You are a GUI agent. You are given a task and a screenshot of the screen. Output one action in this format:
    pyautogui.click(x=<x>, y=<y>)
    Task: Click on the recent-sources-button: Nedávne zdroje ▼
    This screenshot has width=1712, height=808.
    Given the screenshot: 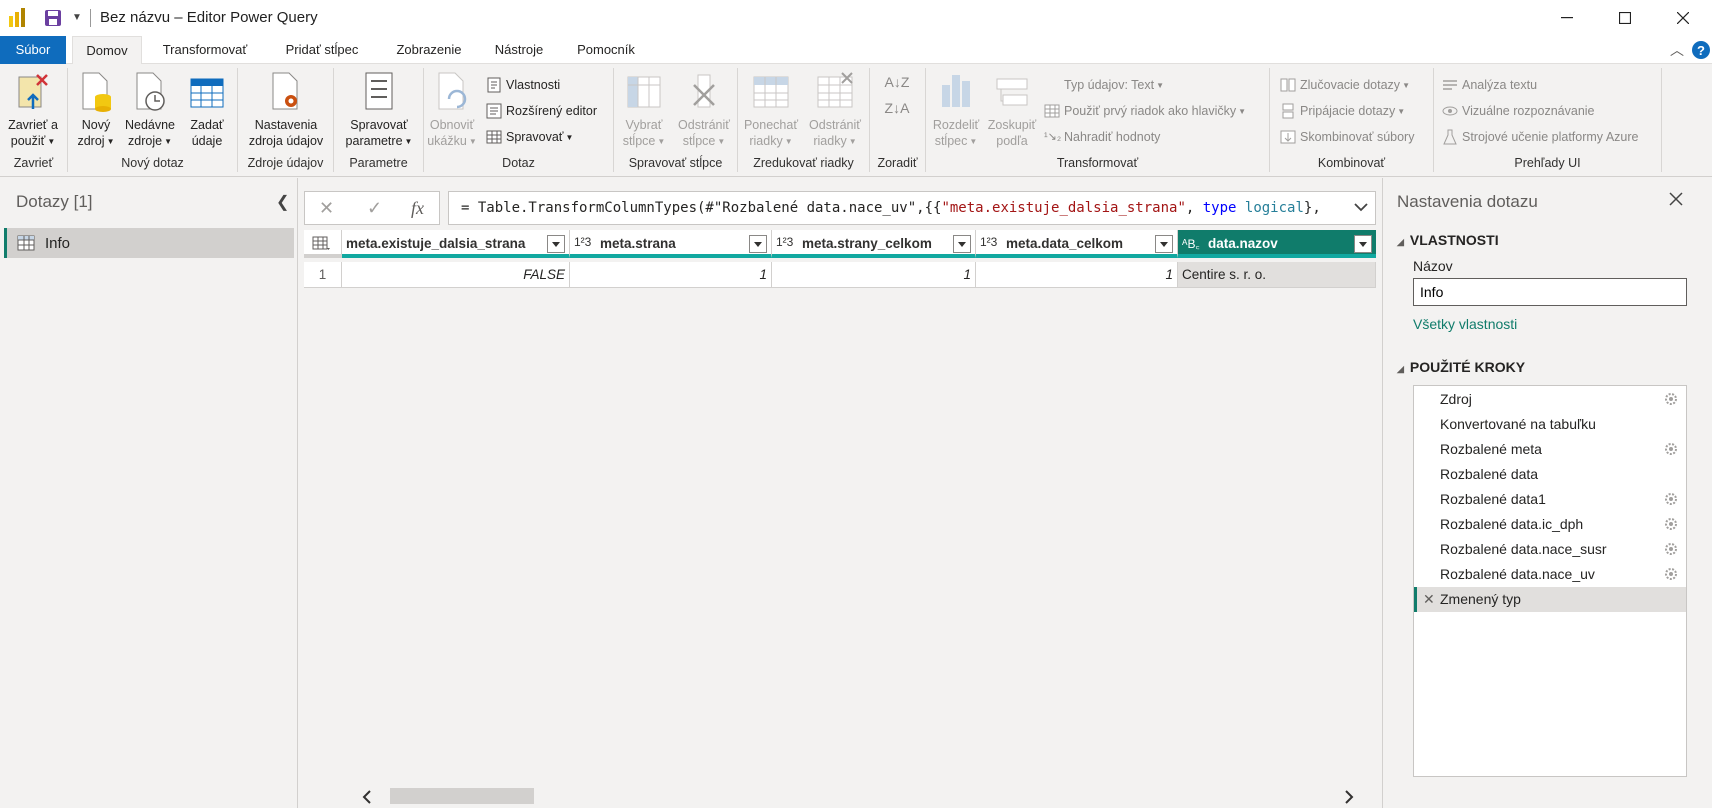 What is the action you would take?
    pyautogui.click(x=150, y=109)
    